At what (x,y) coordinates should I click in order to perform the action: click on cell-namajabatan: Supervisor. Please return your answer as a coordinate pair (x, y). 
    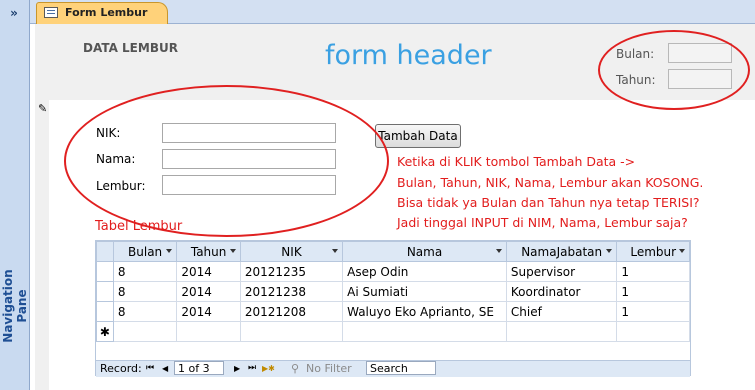
    Looking at the image, I should click on (561, 271).